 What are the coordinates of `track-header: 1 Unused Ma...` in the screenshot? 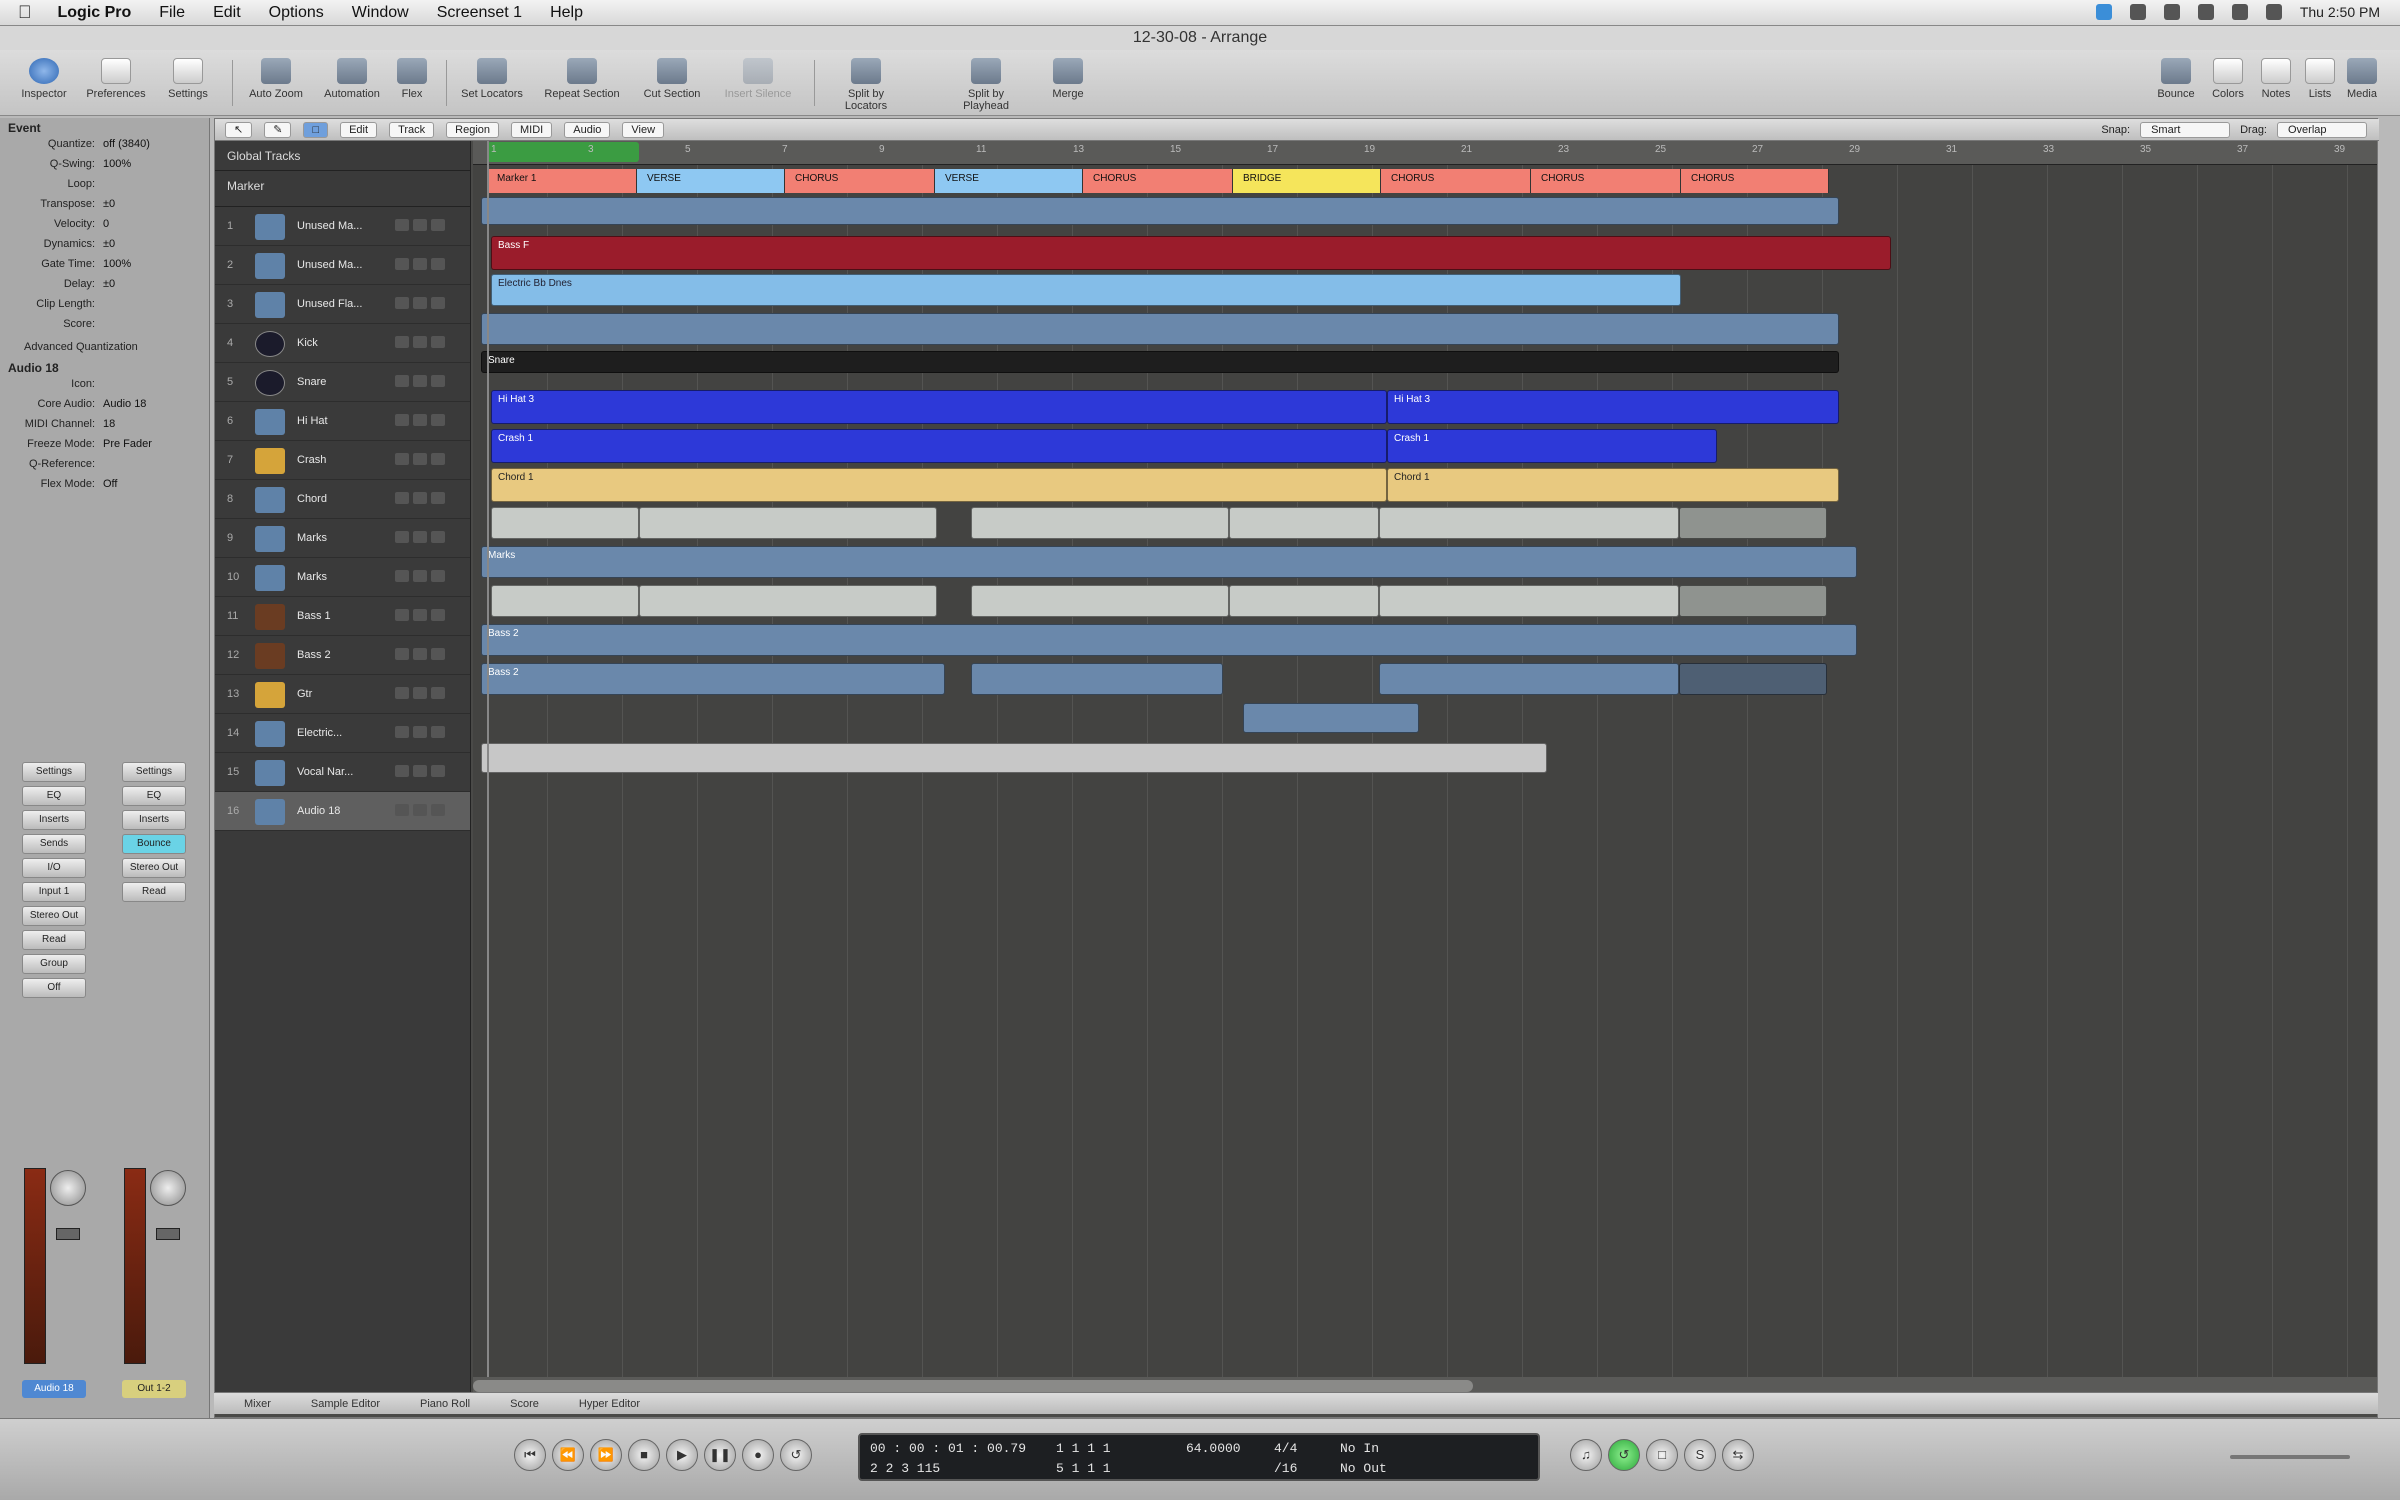 It's located at (342, 226).